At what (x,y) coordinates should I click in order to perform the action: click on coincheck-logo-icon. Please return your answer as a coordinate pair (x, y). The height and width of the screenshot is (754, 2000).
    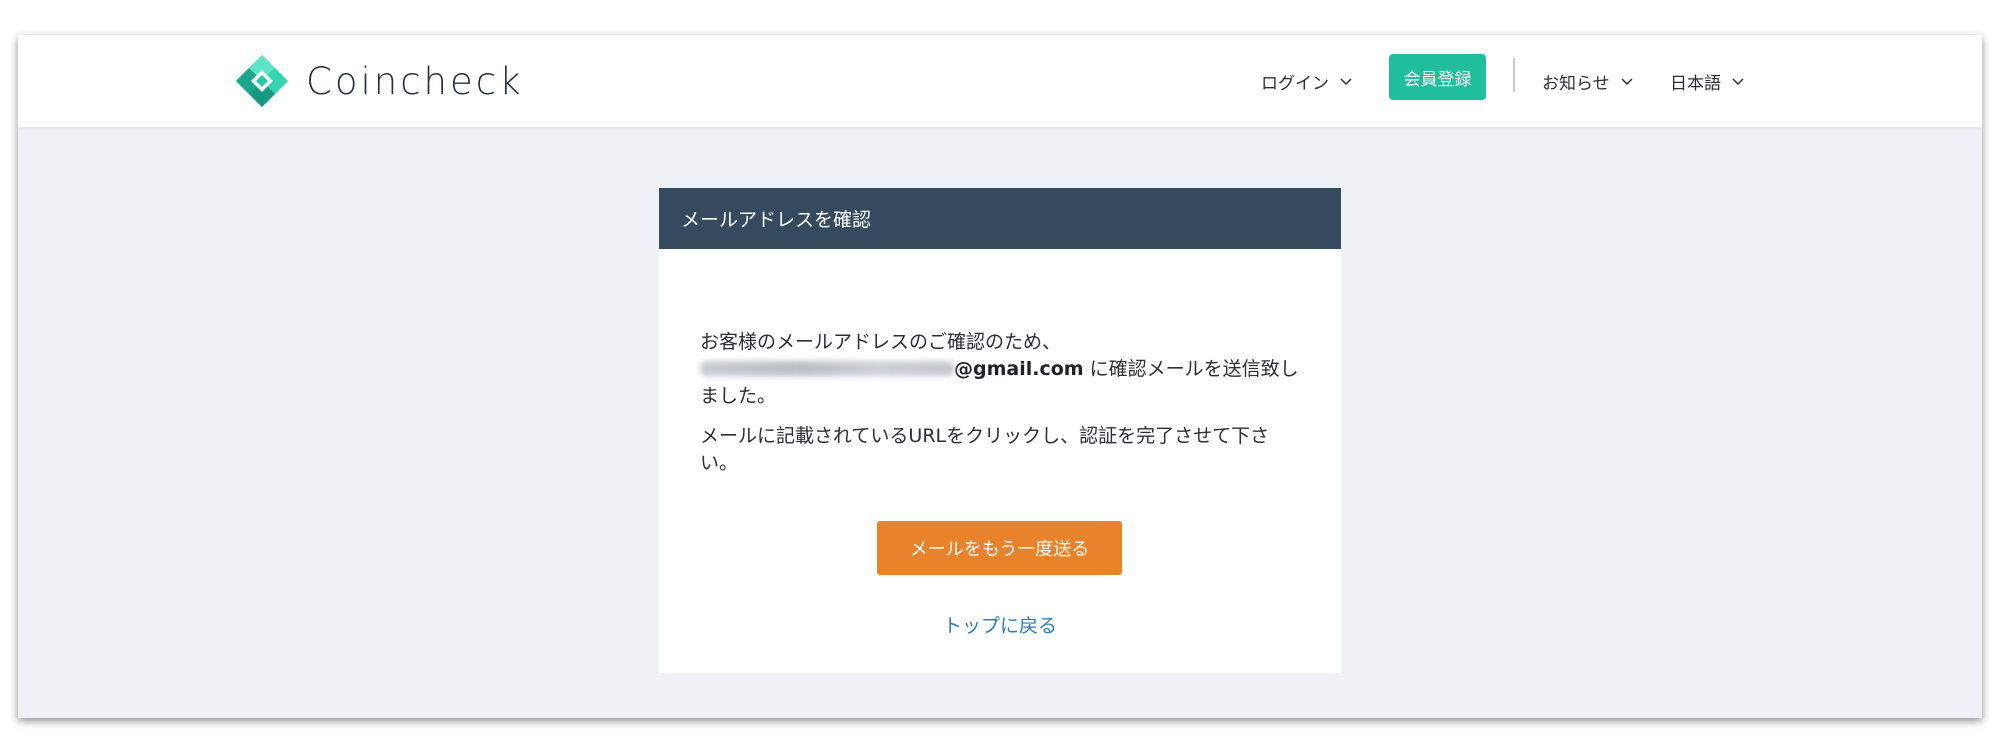
    Looking at the image, I should click on (262, 81).